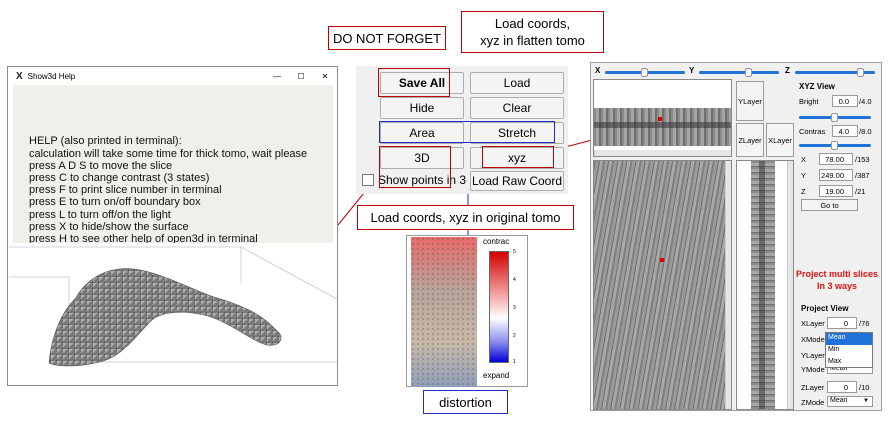  What do you see at coordinates (842, 323) in the screenshot?
I see `xlayer-spinbox: 0` at bounding box center [842, 323].